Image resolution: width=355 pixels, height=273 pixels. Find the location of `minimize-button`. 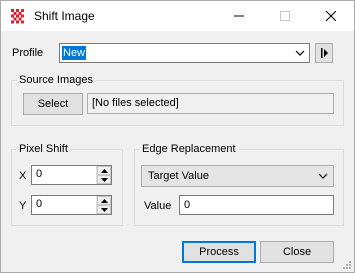

minimize-button is located at coordinates (239, 16).